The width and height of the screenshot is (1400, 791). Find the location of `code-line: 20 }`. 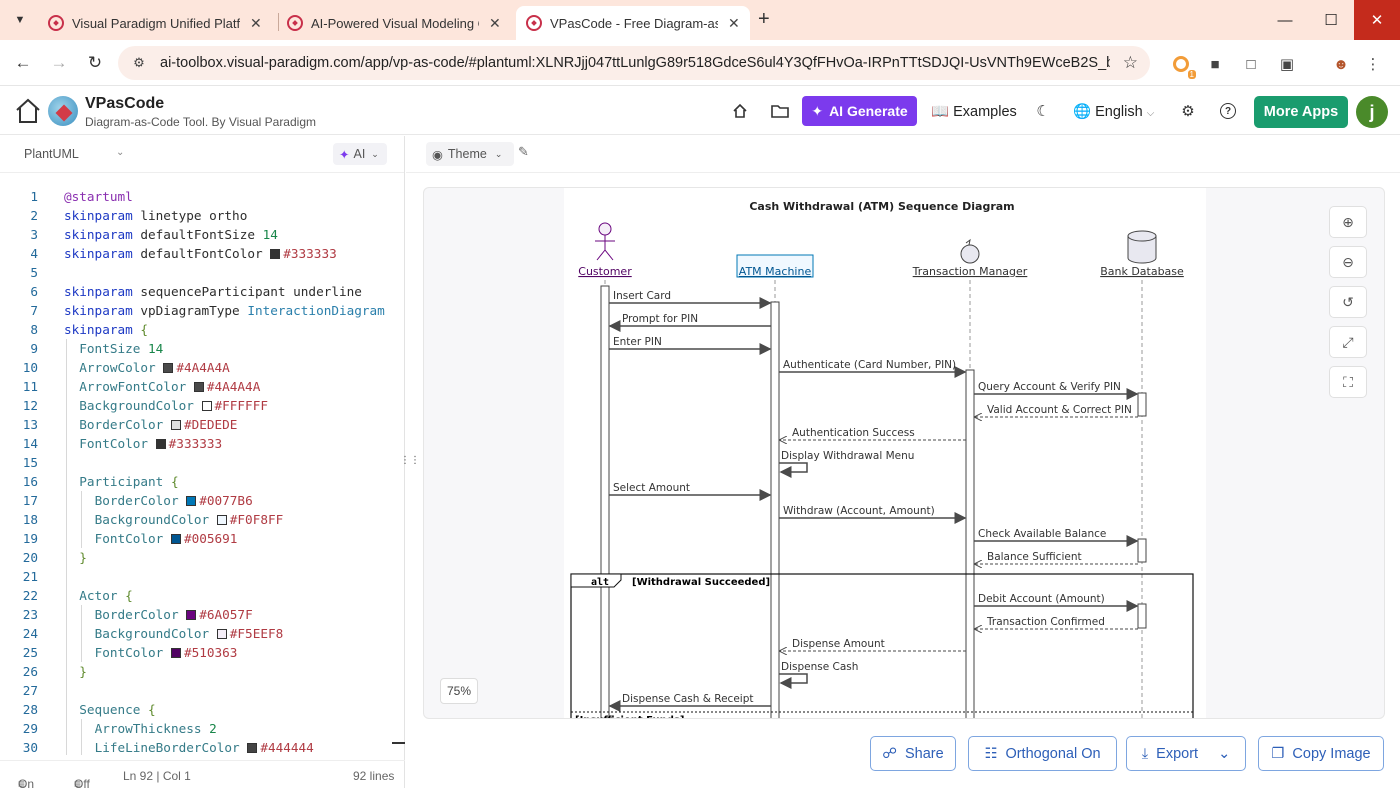

code-line: 20 } is located at coordinates (196, 557).